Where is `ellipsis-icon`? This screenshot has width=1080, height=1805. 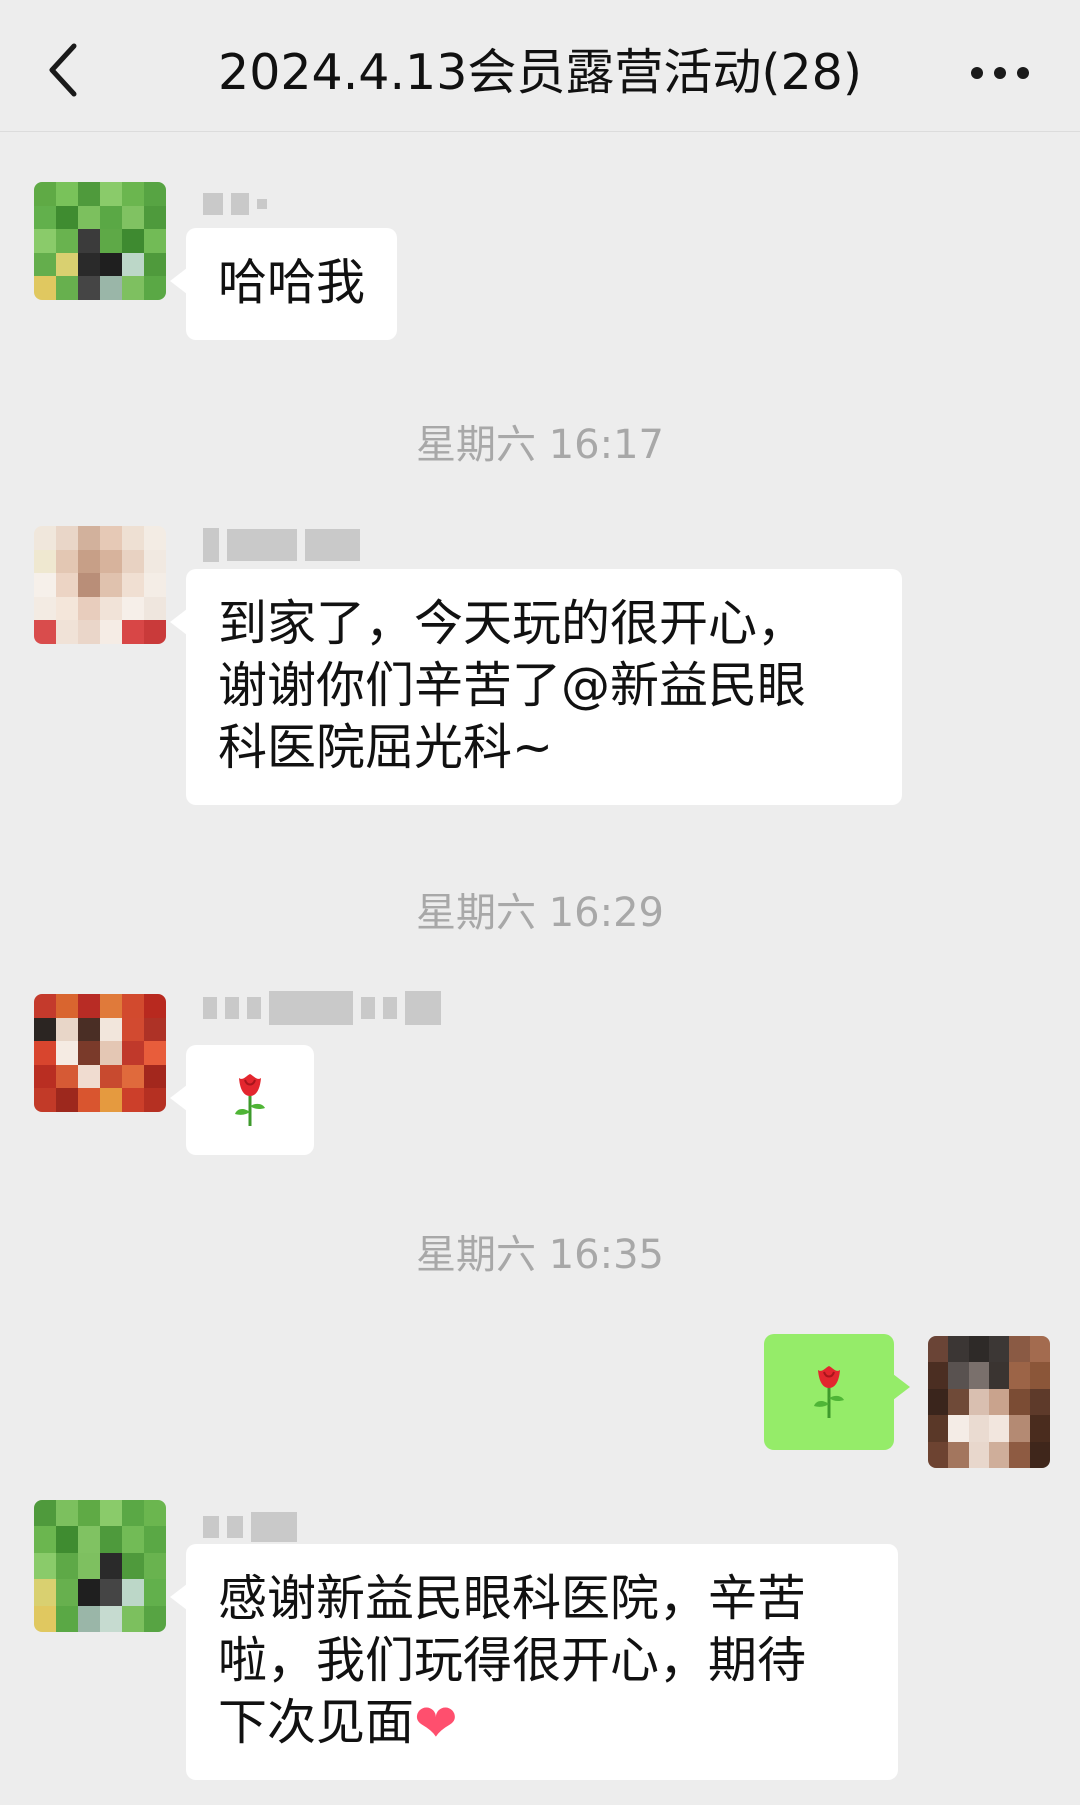 ellipsis-icon is located at coordinates (1000, 73).